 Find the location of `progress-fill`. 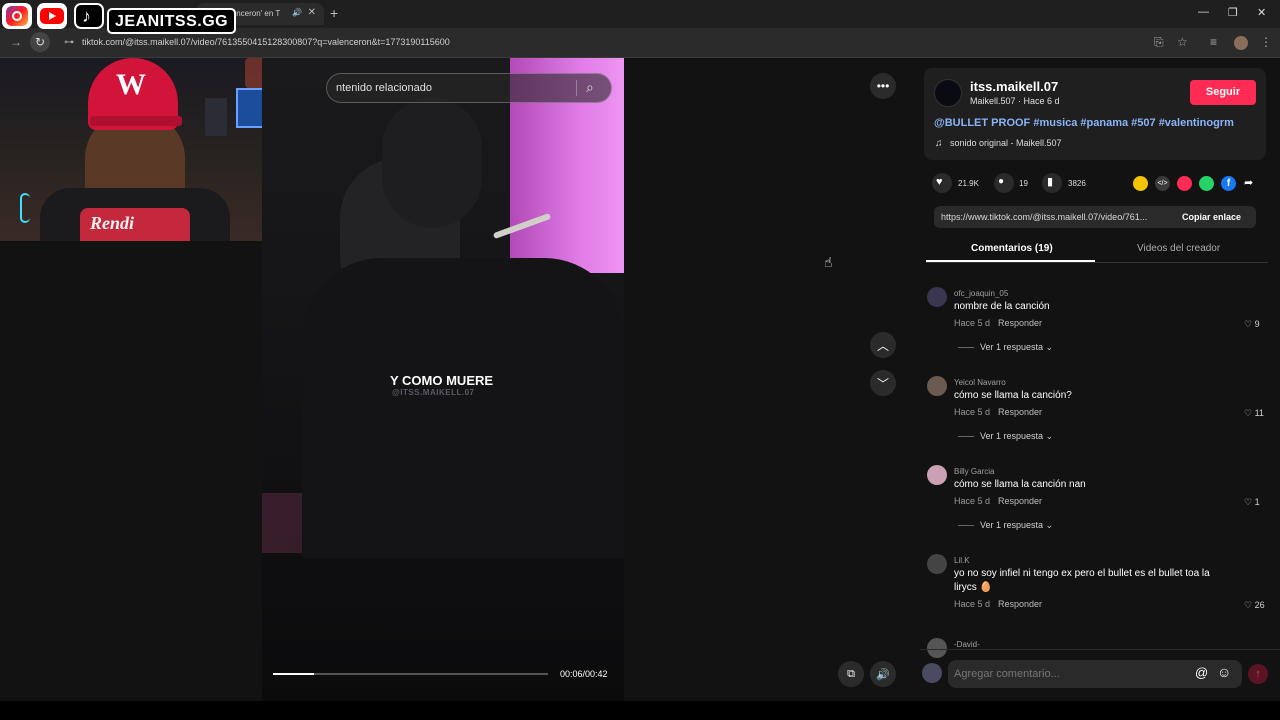

progress-fill is located at coordinates (294, 674).